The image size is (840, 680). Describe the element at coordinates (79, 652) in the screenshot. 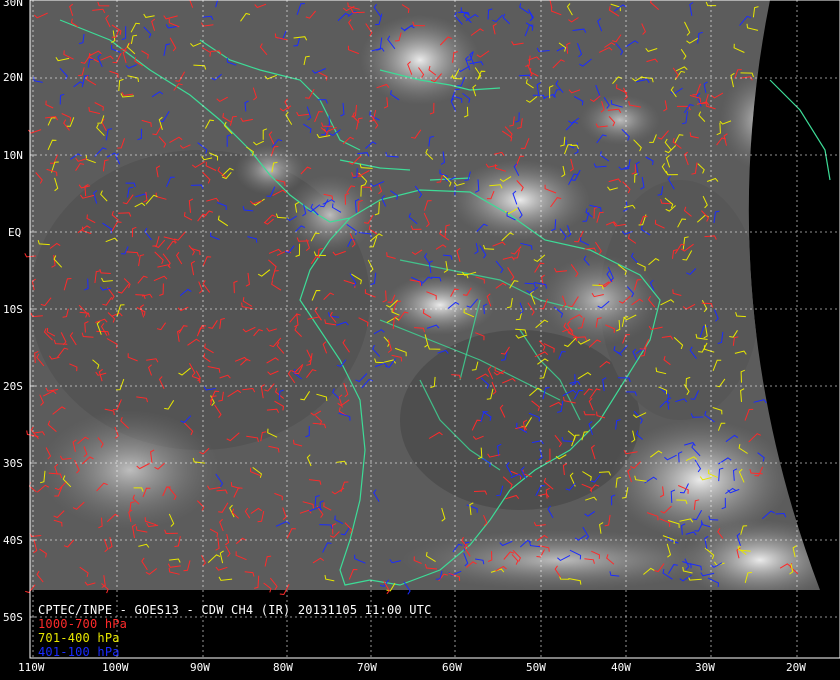

I see `legend-high-level: 401-100 hPa` at that location.